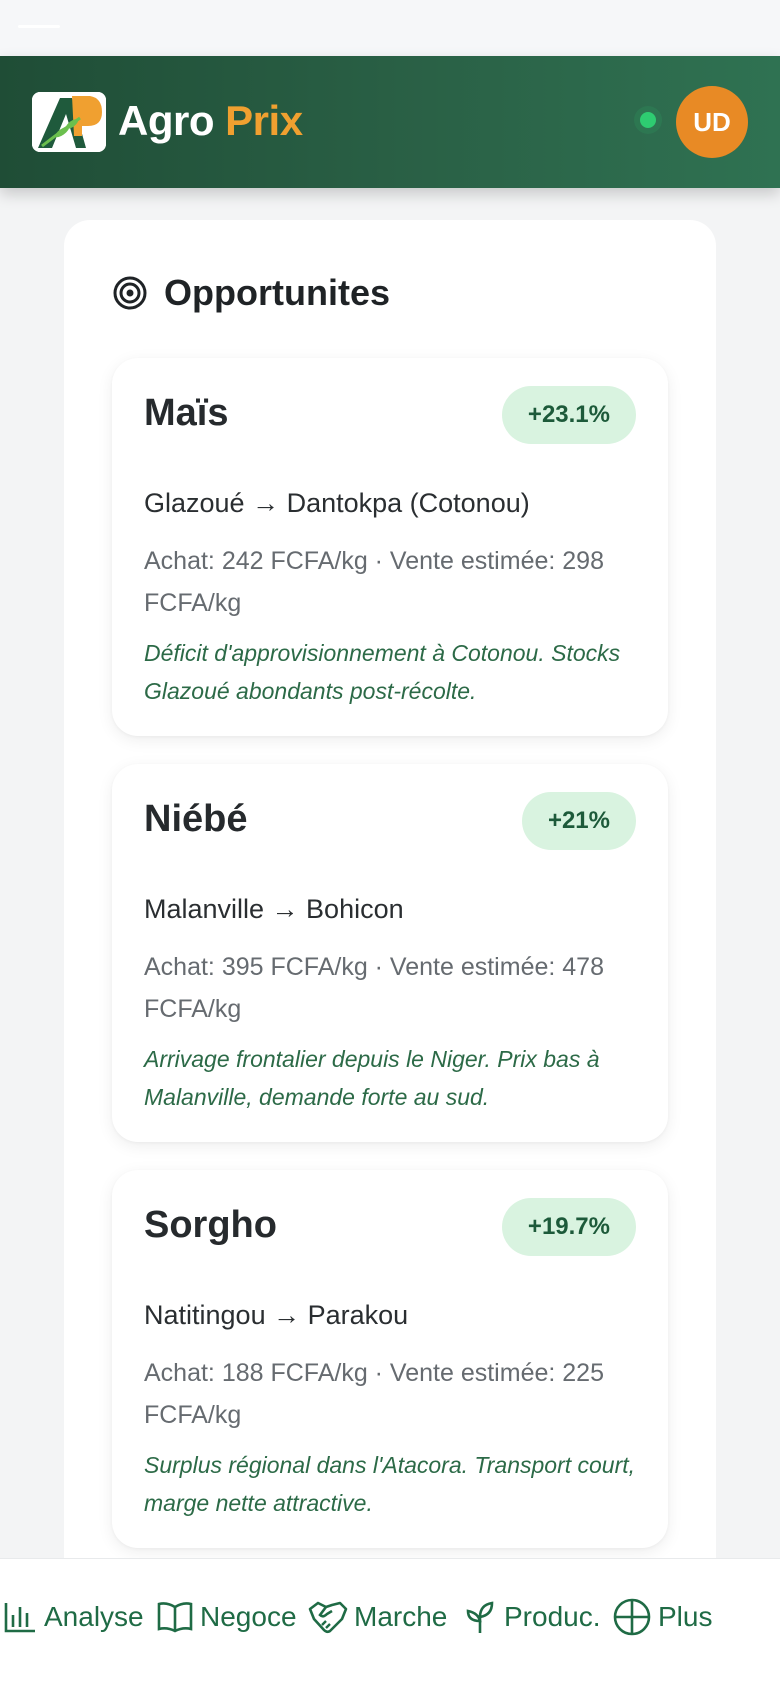 This screenshot has height=1688, width=780. Describe the element at coordinates (210, 1225) in the screenshot. I see `product-name: Sorgho` at that location.